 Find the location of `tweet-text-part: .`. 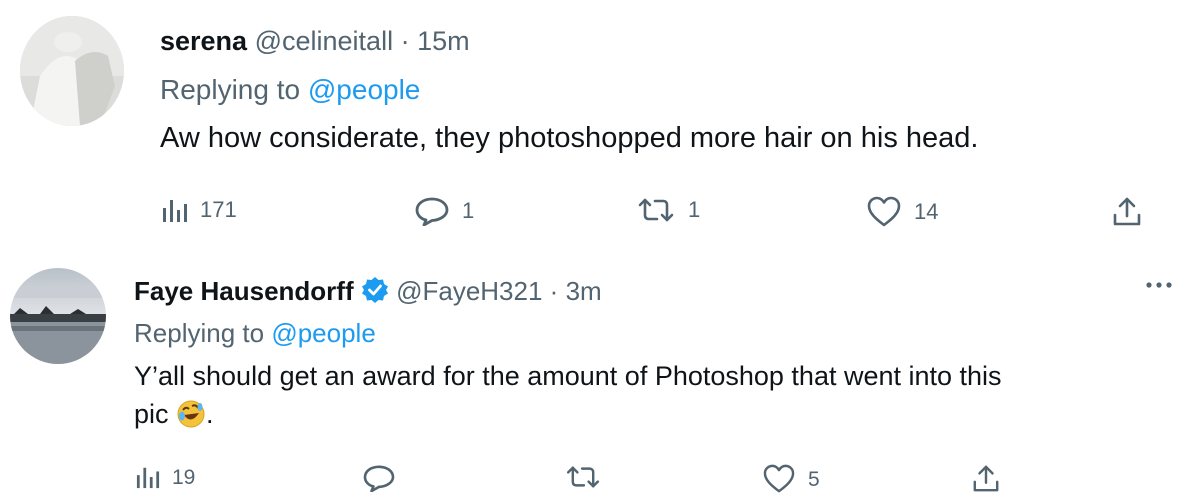

tweet-text-part: . is located at coordinates (210, 413).